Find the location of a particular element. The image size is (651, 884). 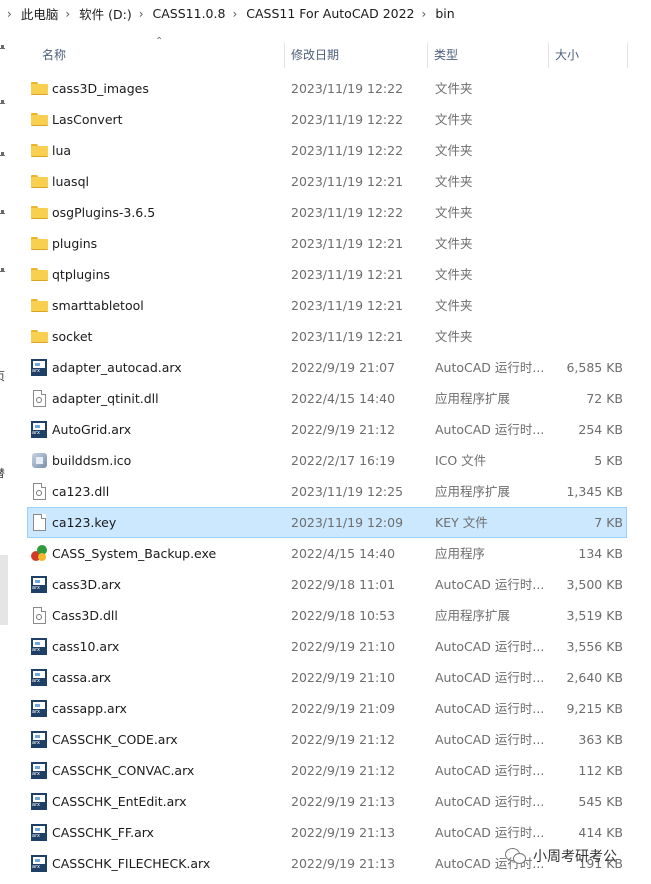

file-size: 1,345 KB is located at coordinates (594, 491).